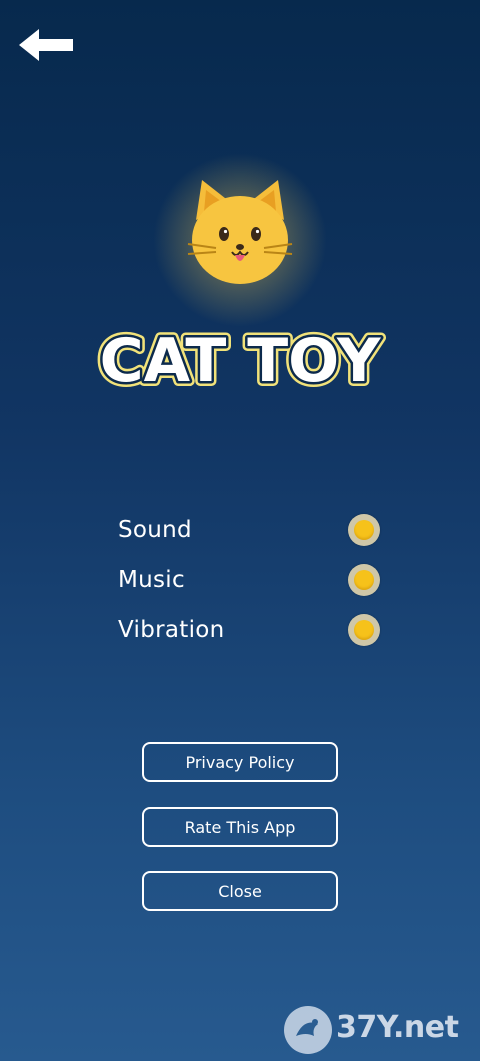 This screenshot has width=480, height=1061. I want to click on music-toggle, so click(364, 580).